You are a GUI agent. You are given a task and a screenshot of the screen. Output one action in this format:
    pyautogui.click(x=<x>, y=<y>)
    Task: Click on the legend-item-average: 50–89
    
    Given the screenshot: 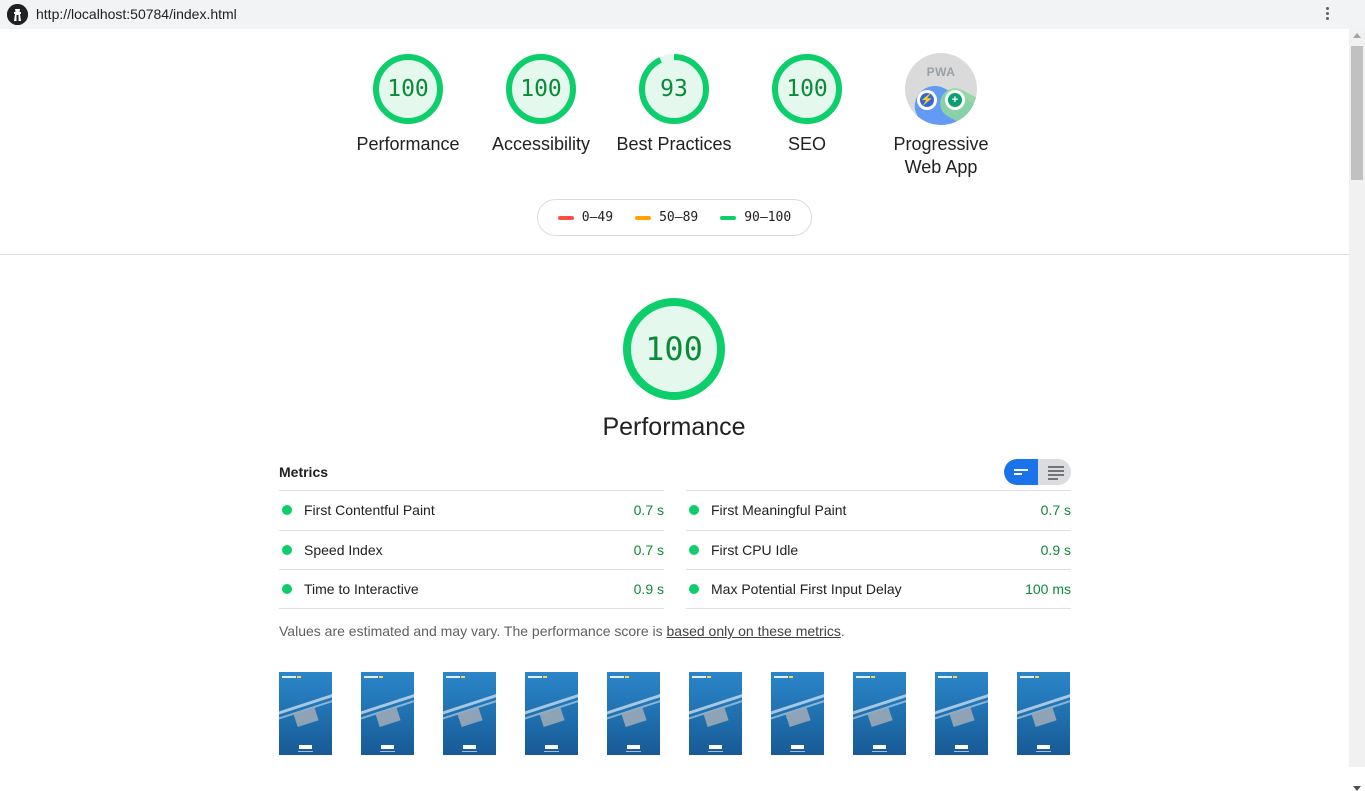 What is the action you would take?
    pyautogui.click(x=666, y=217)
    